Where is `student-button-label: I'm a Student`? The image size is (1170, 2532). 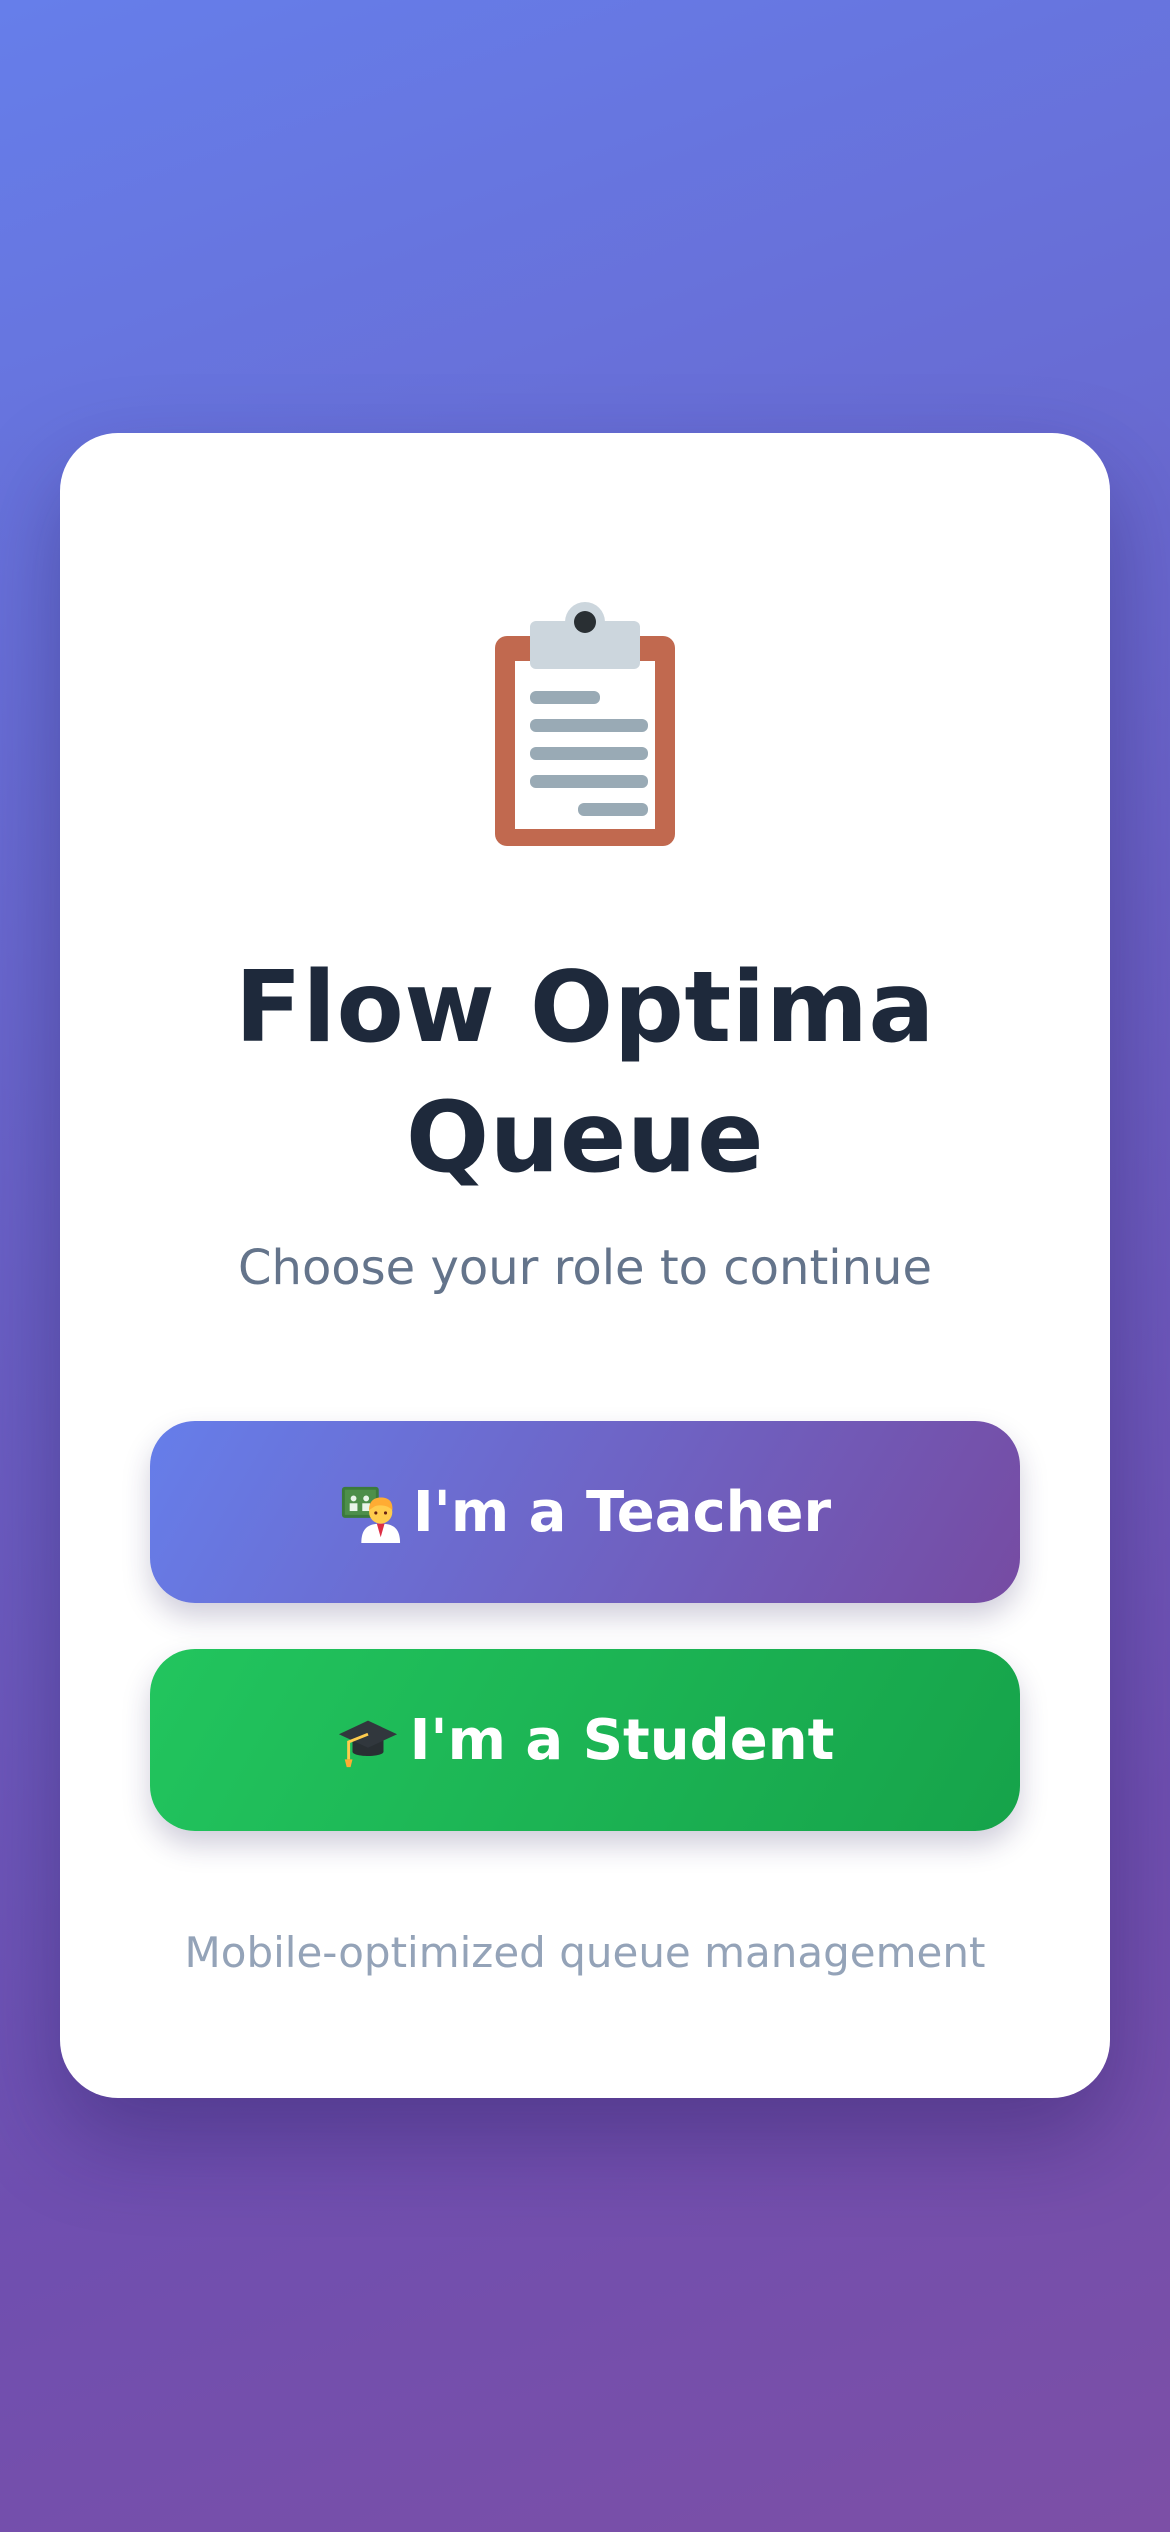
student-button-label: I'm a Student is located at coordinates (622, 1740).